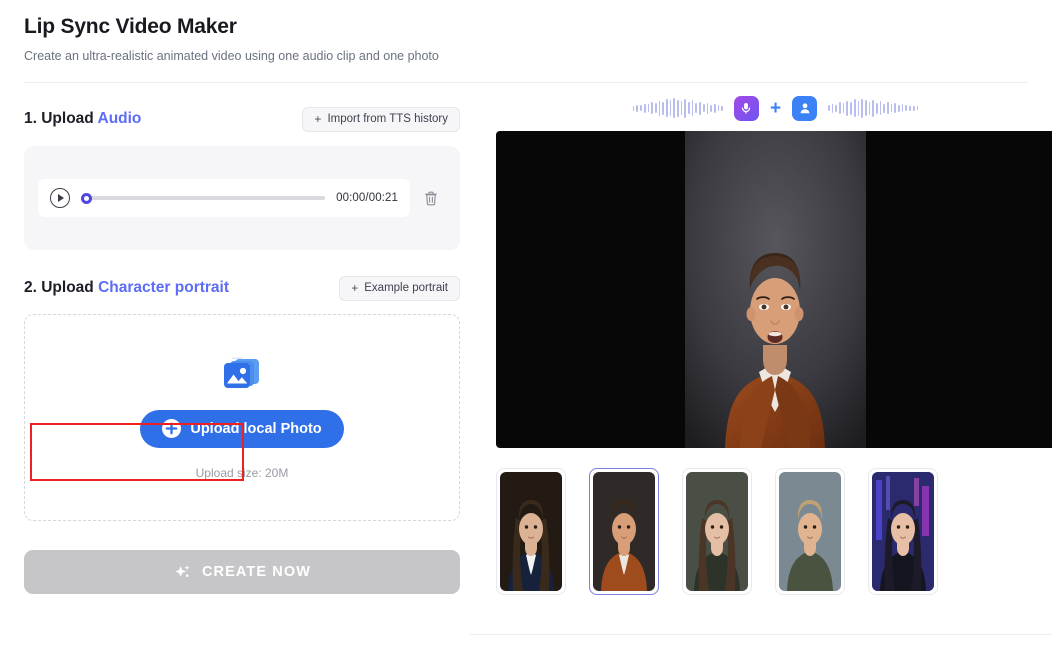 Image resolution: width=1052 pixels, height=650 pixels. What do you see at coordinates (182, 570) in the screenshot?
I see `sparkle-icon` at bounding box center [182, 570].